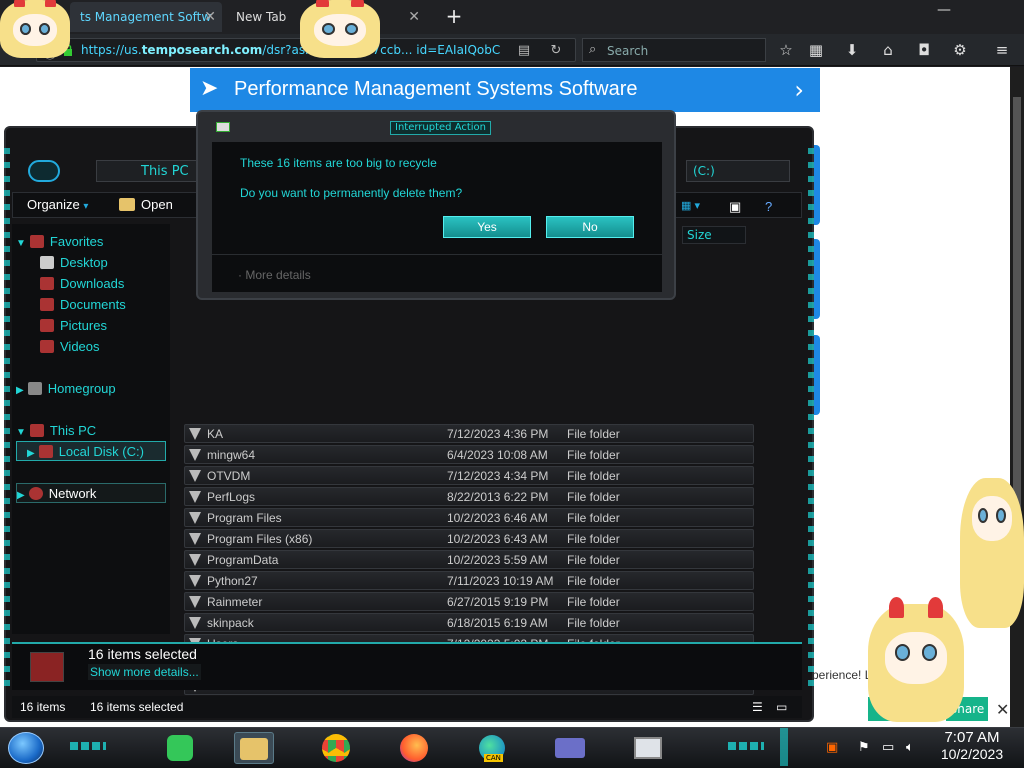  Describe the element at coordinates (254, 748) in the screenshot. I see `file-explorer-icon` at that location.